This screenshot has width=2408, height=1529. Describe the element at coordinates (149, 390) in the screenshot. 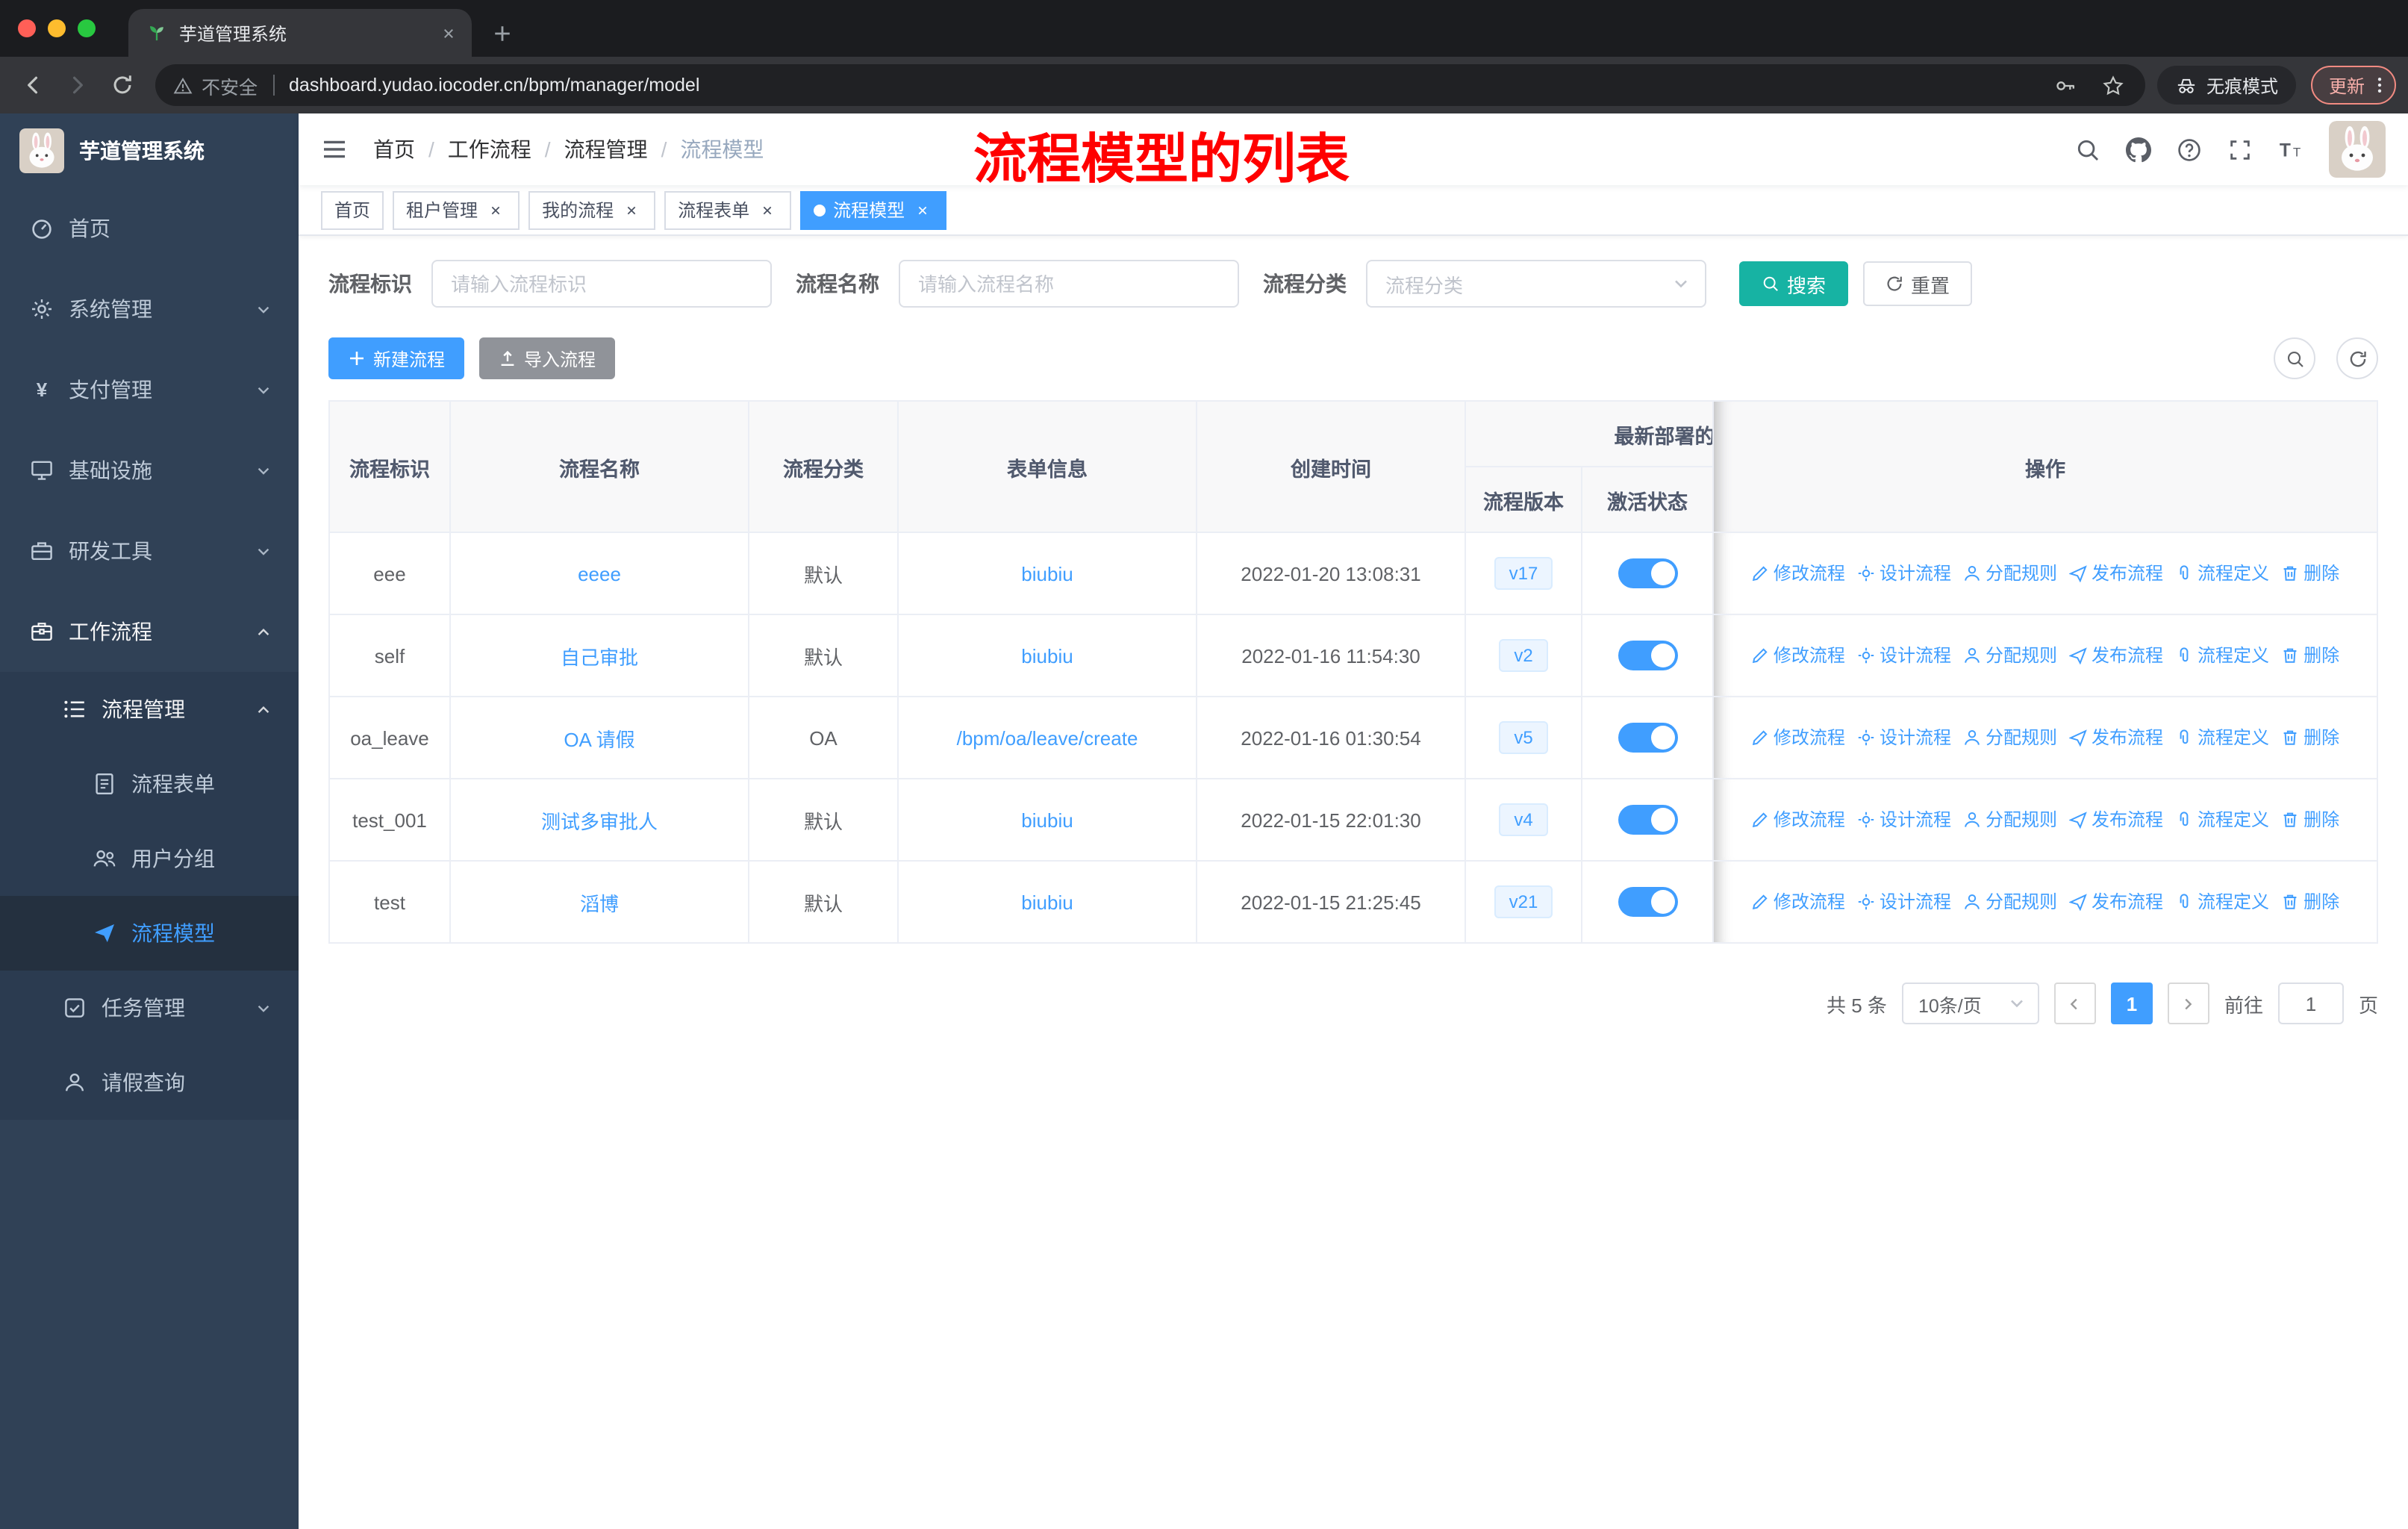

I see `sidebar-item-payment-management: ¥ 支付管理` at that location.